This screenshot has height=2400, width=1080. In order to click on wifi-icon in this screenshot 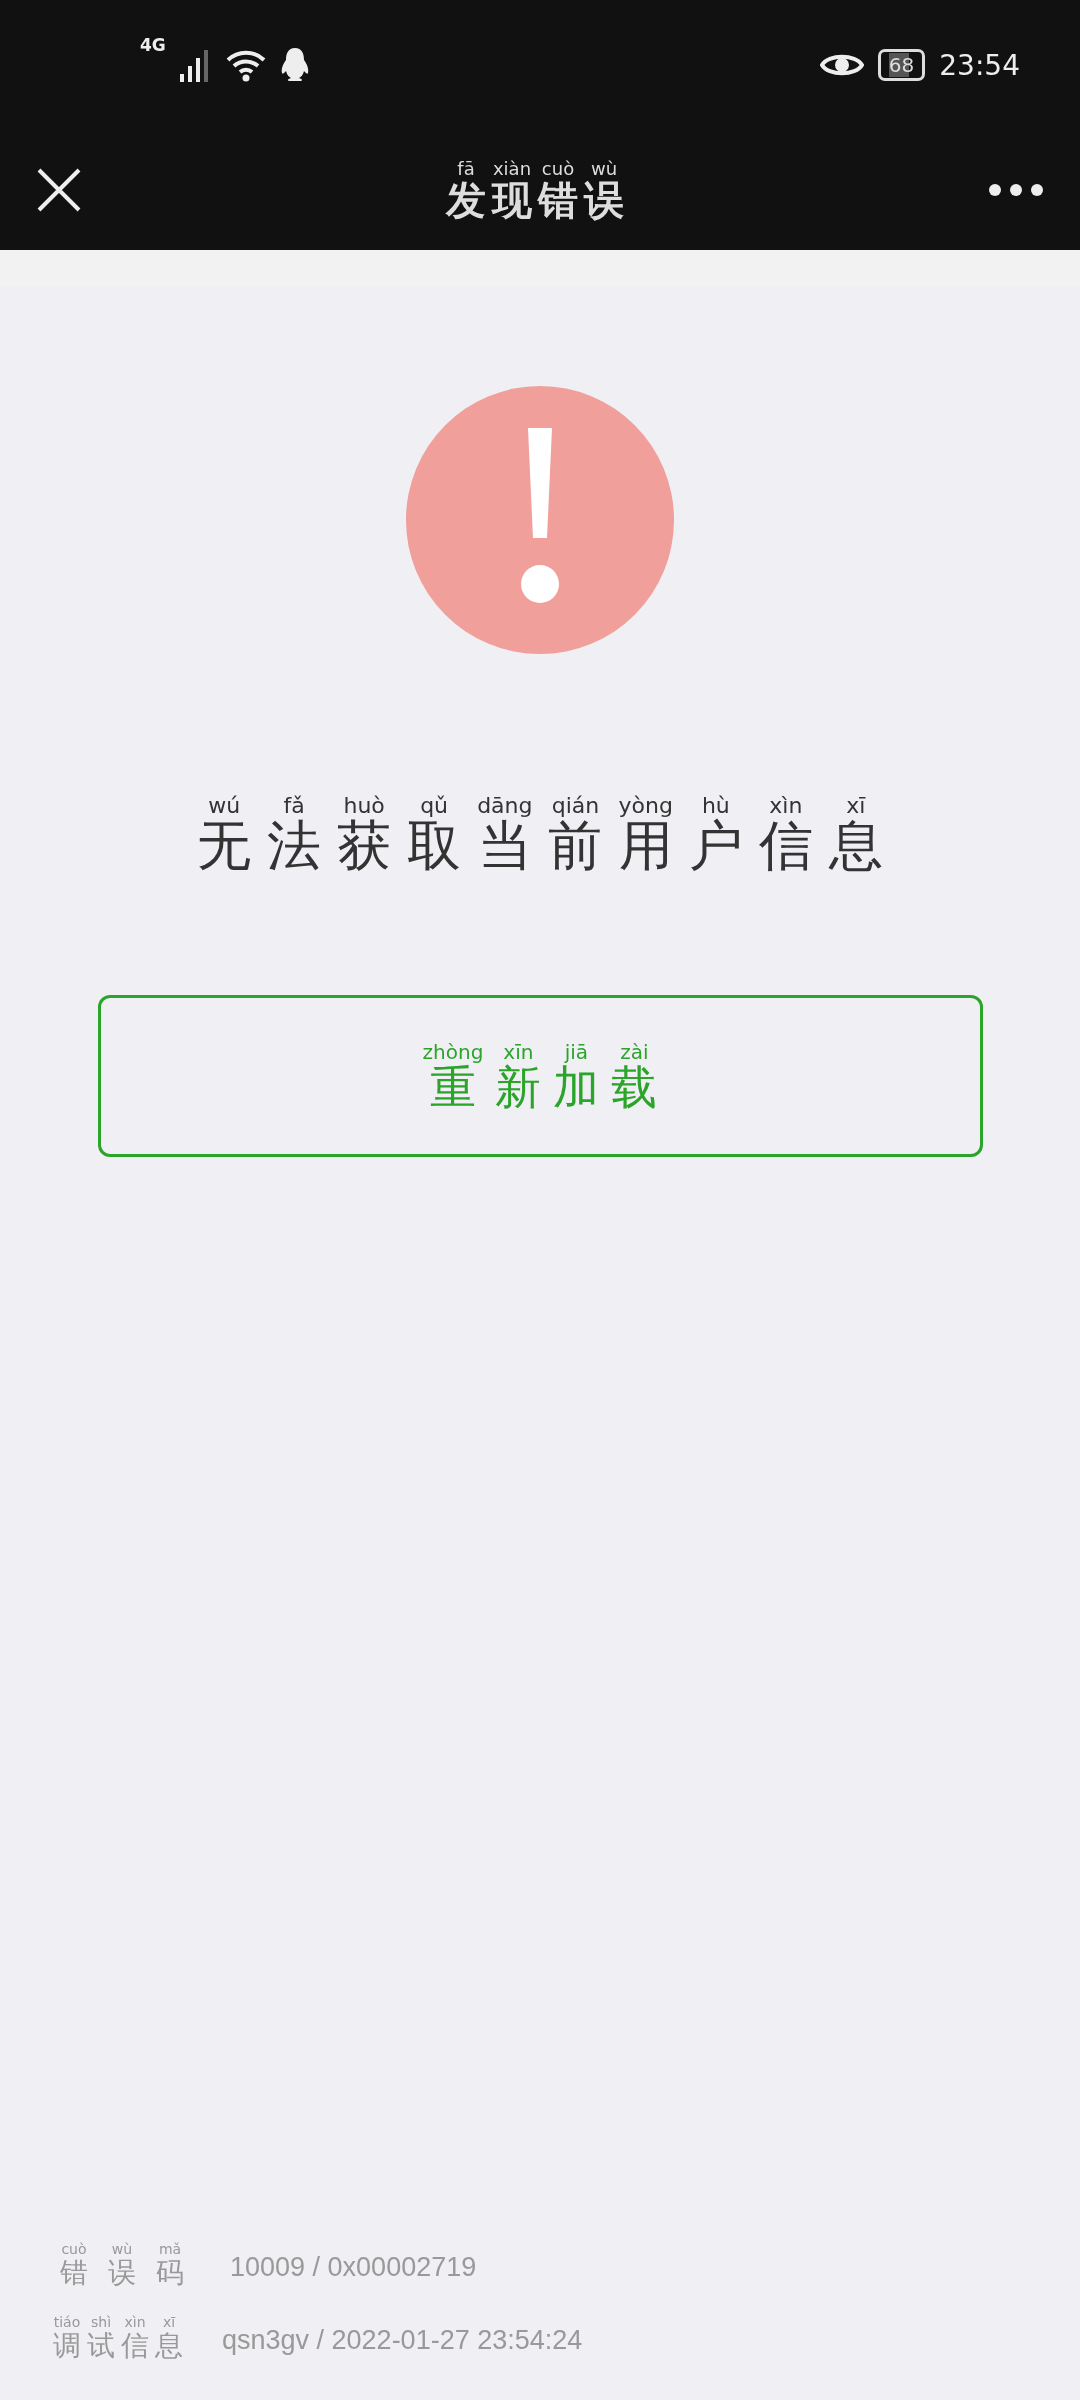, I will do `click(245, 65)`.